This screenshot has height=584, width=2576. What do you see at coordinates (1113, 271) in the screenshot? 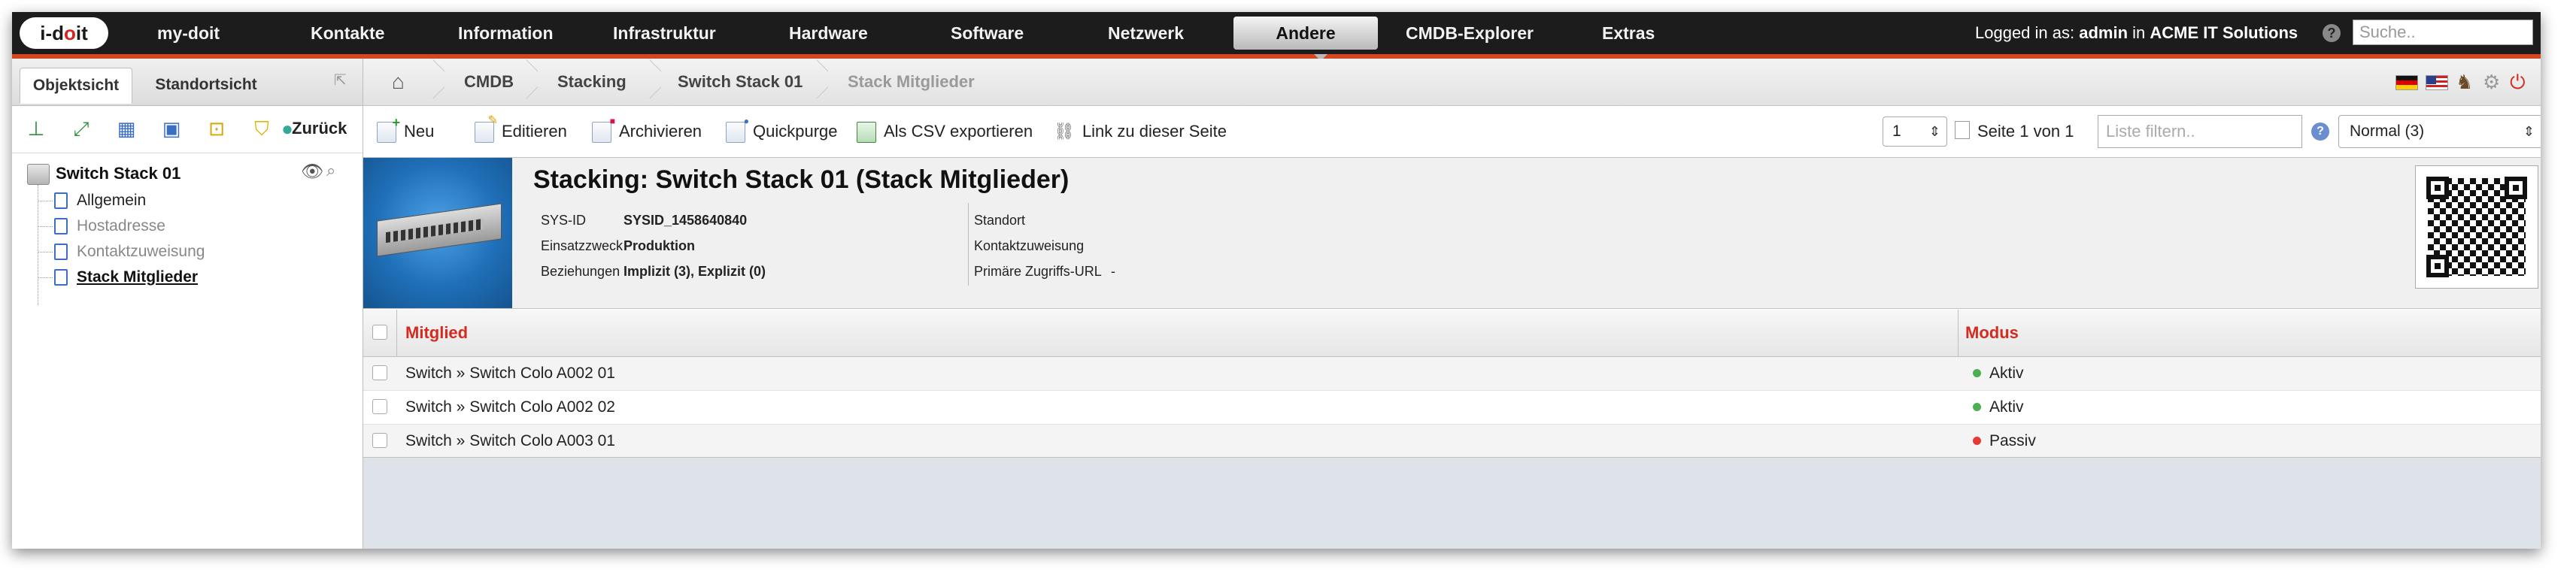
I see `info-value: -` at bounding box center [1113, 271].